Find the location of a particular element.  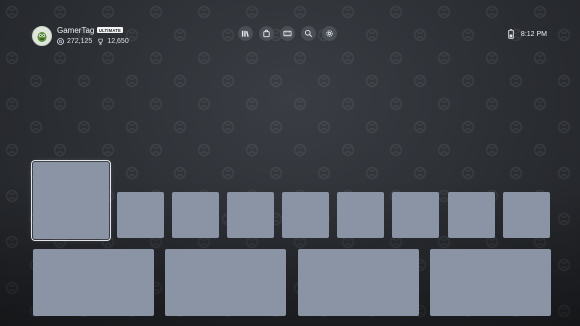

rewards-value: 12,650 is located at coordinates (118, 41).